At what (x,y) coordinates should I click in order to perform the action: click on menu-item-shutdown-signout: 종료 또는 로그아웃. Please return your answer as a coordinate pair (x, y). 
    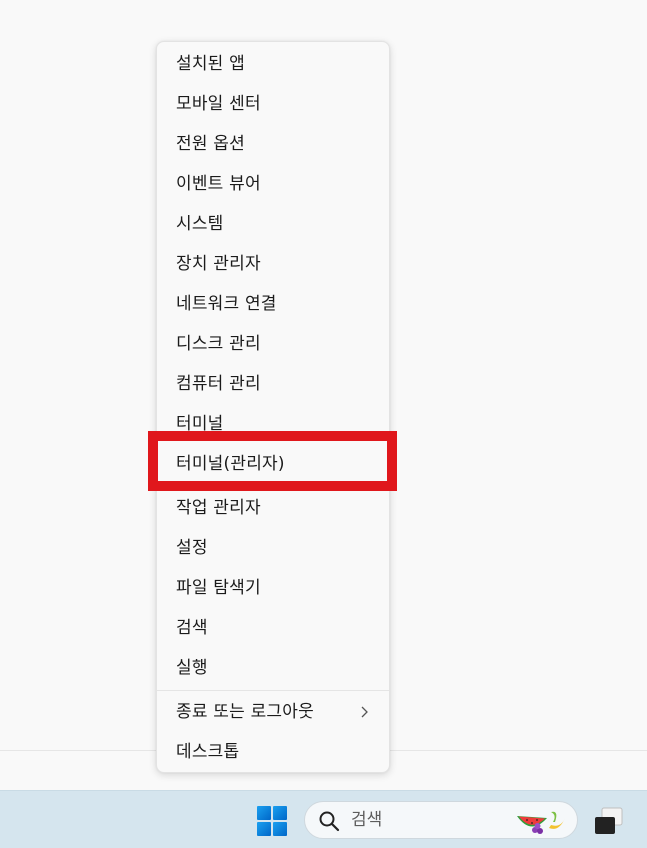
    Looking at the image, I should click on (273, 712).